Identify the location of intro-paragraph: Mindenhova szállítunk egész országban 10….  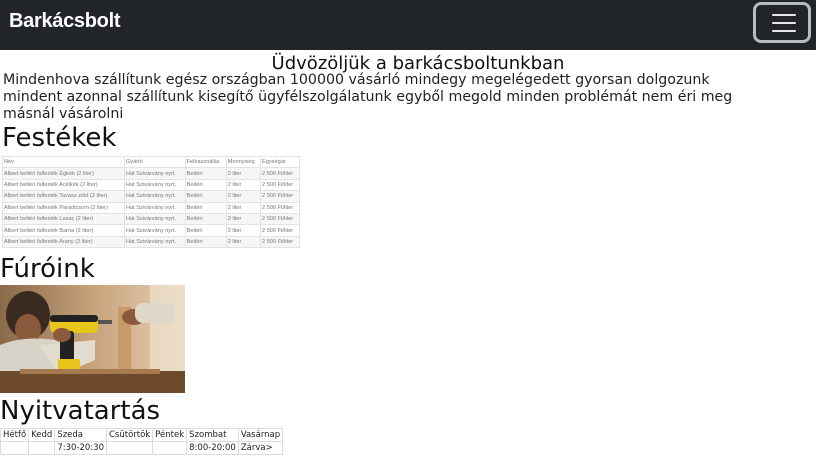
(368, 97).